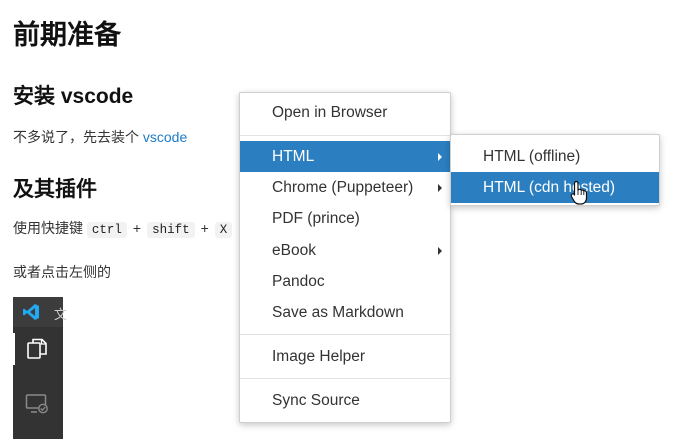 The image size is (684, 439). I want to click on html-submenu: HTML (offline) HTML (cdn hosted), so click(555, 170).